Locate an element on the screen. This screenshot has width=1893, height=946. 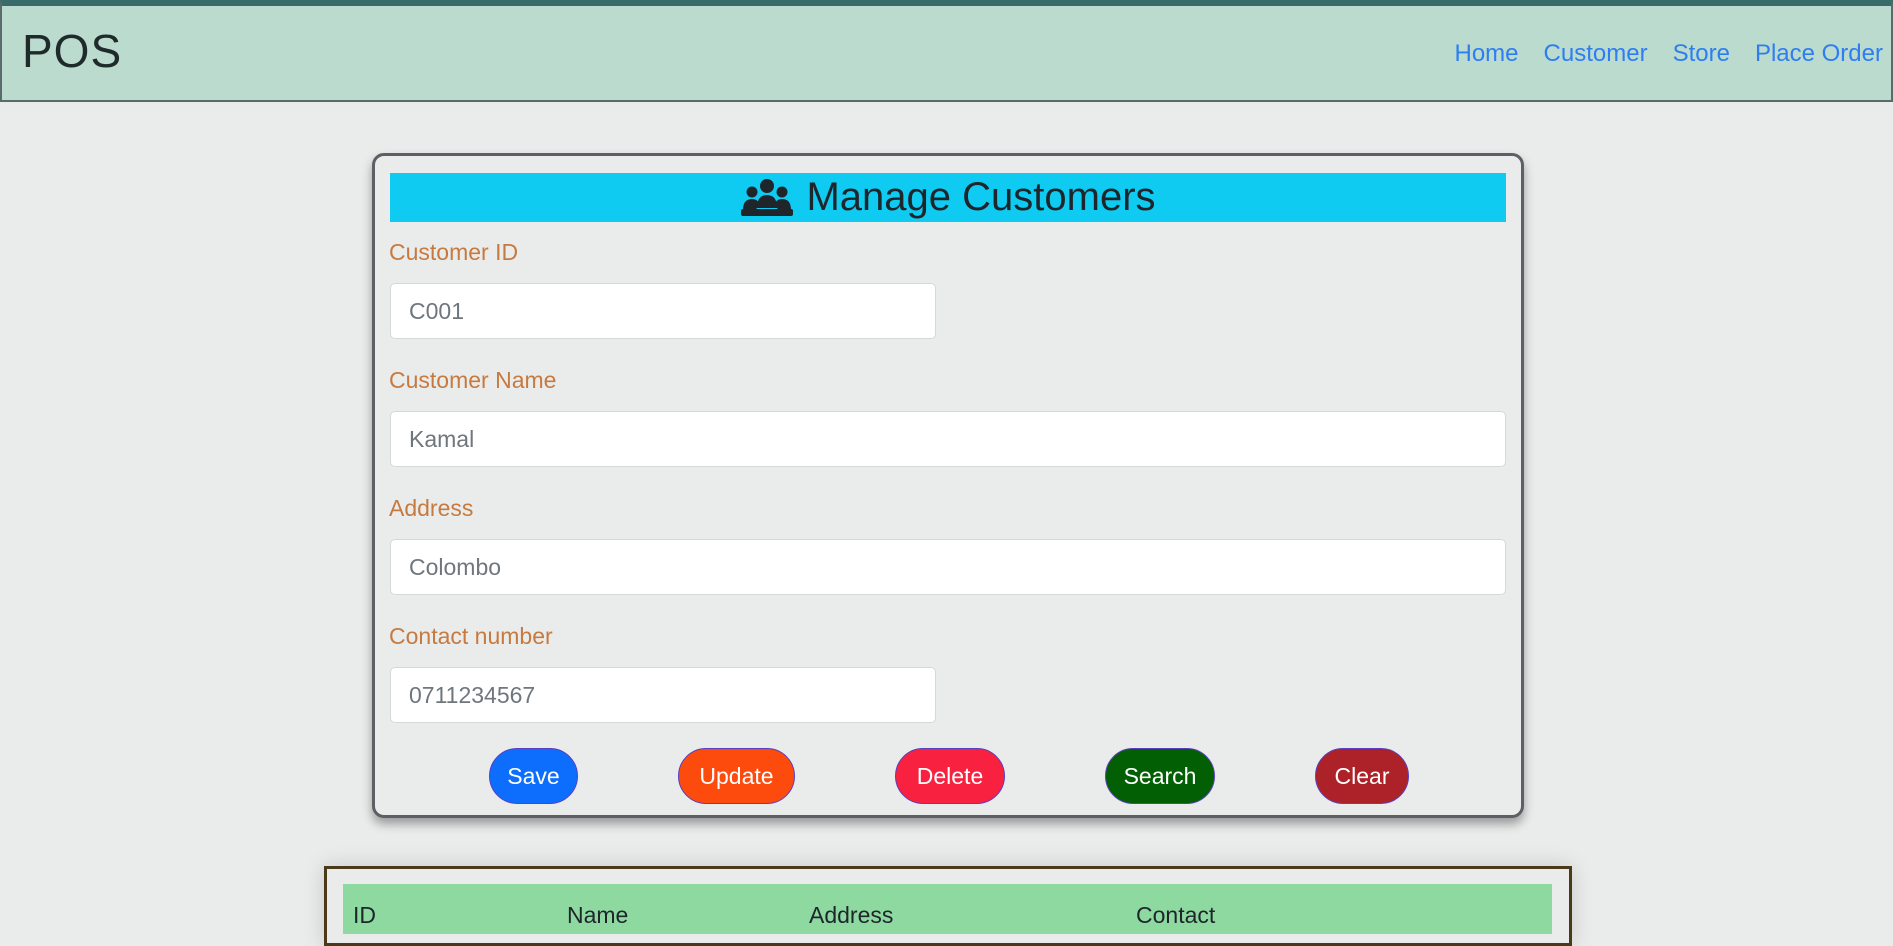
table-header-row: ID Name Address Contact is located at coordinates (947, 909).